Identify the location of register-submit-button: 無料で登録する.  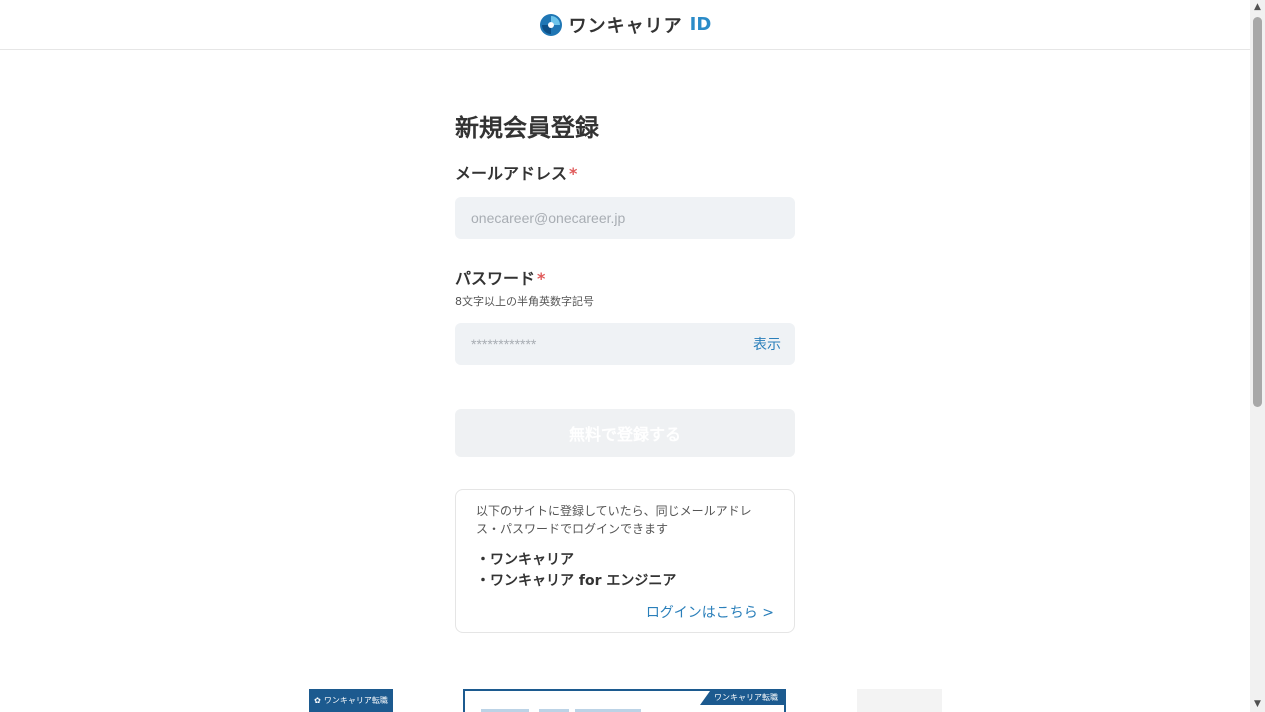
(625, 433).